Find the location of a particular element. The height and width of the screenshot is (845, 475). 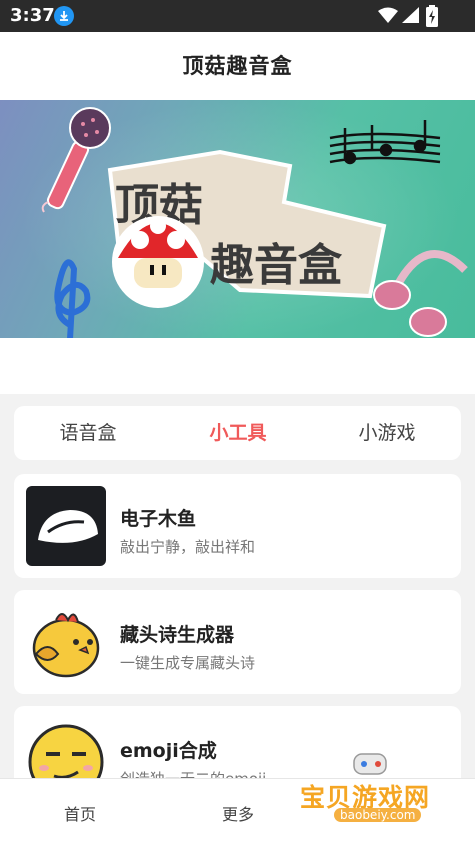

download-icon is located at coordinates (64, 16).